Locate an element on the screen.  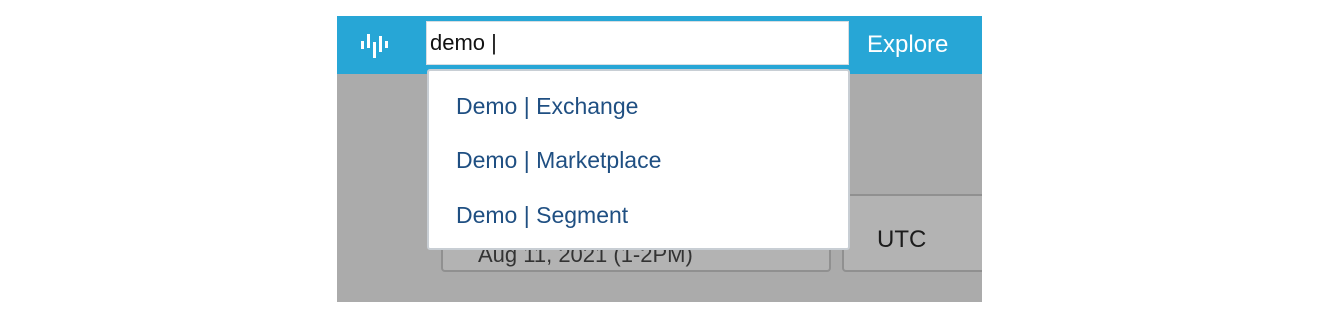
explore-button: Explore is located at coordinates (907, 45).